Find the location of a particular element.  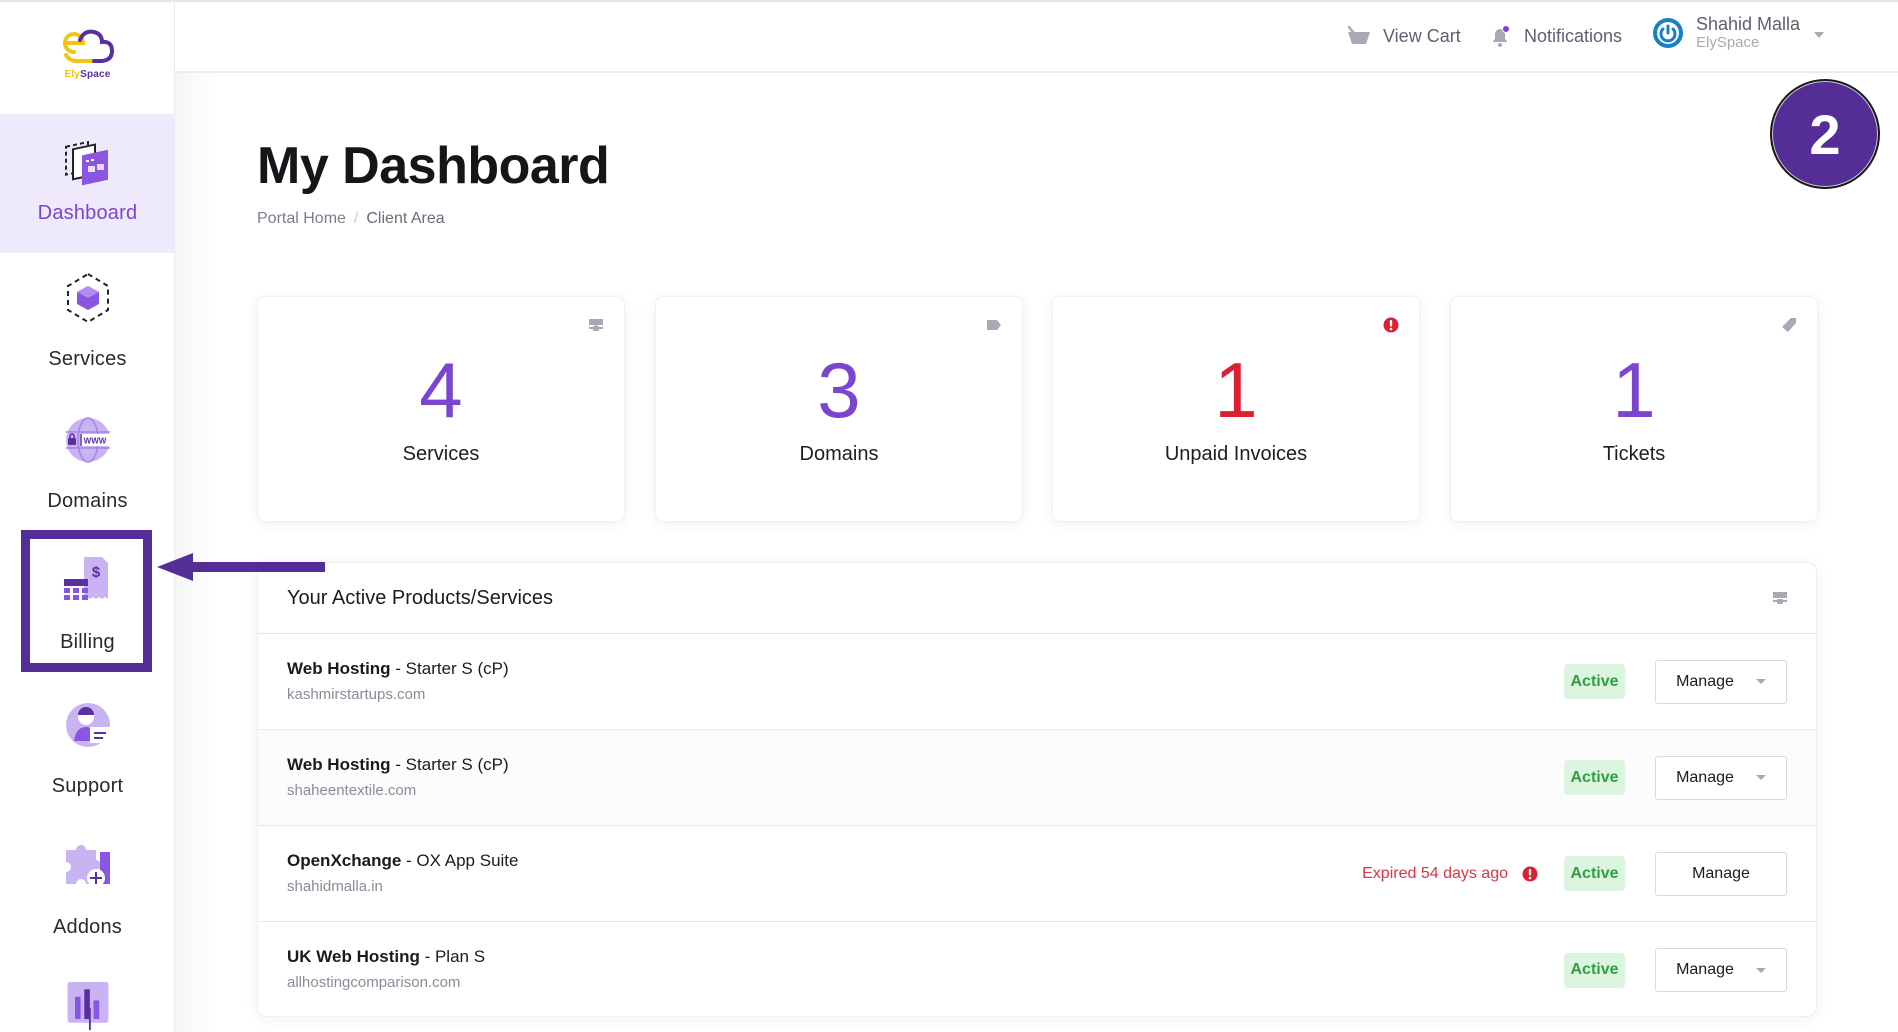

sidebar-shadow is located at coordinates (195, 516).